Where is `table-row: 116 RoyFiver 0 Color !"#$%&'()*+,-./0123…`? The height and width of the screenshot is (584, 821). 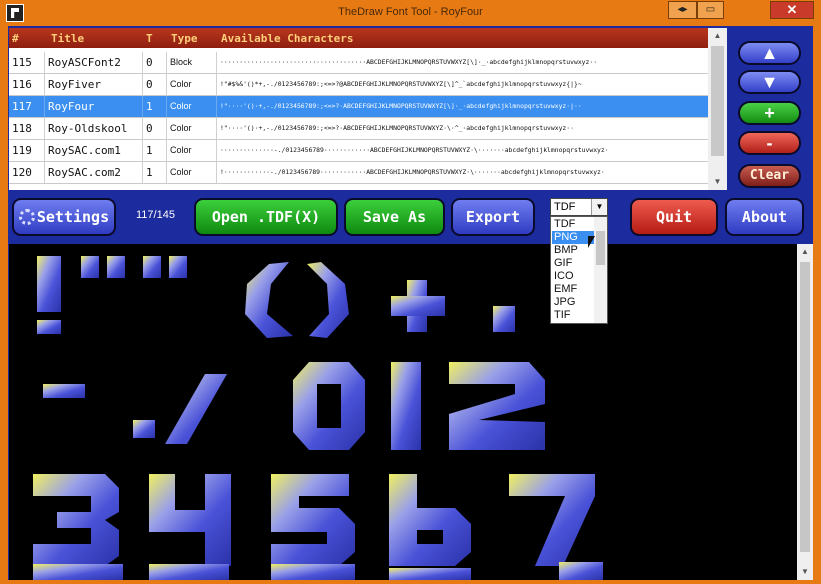
table-row: 116 RoyFiver 0 Color !"#$%&'()*+,-./0123… is located at coordinates (358, 85).